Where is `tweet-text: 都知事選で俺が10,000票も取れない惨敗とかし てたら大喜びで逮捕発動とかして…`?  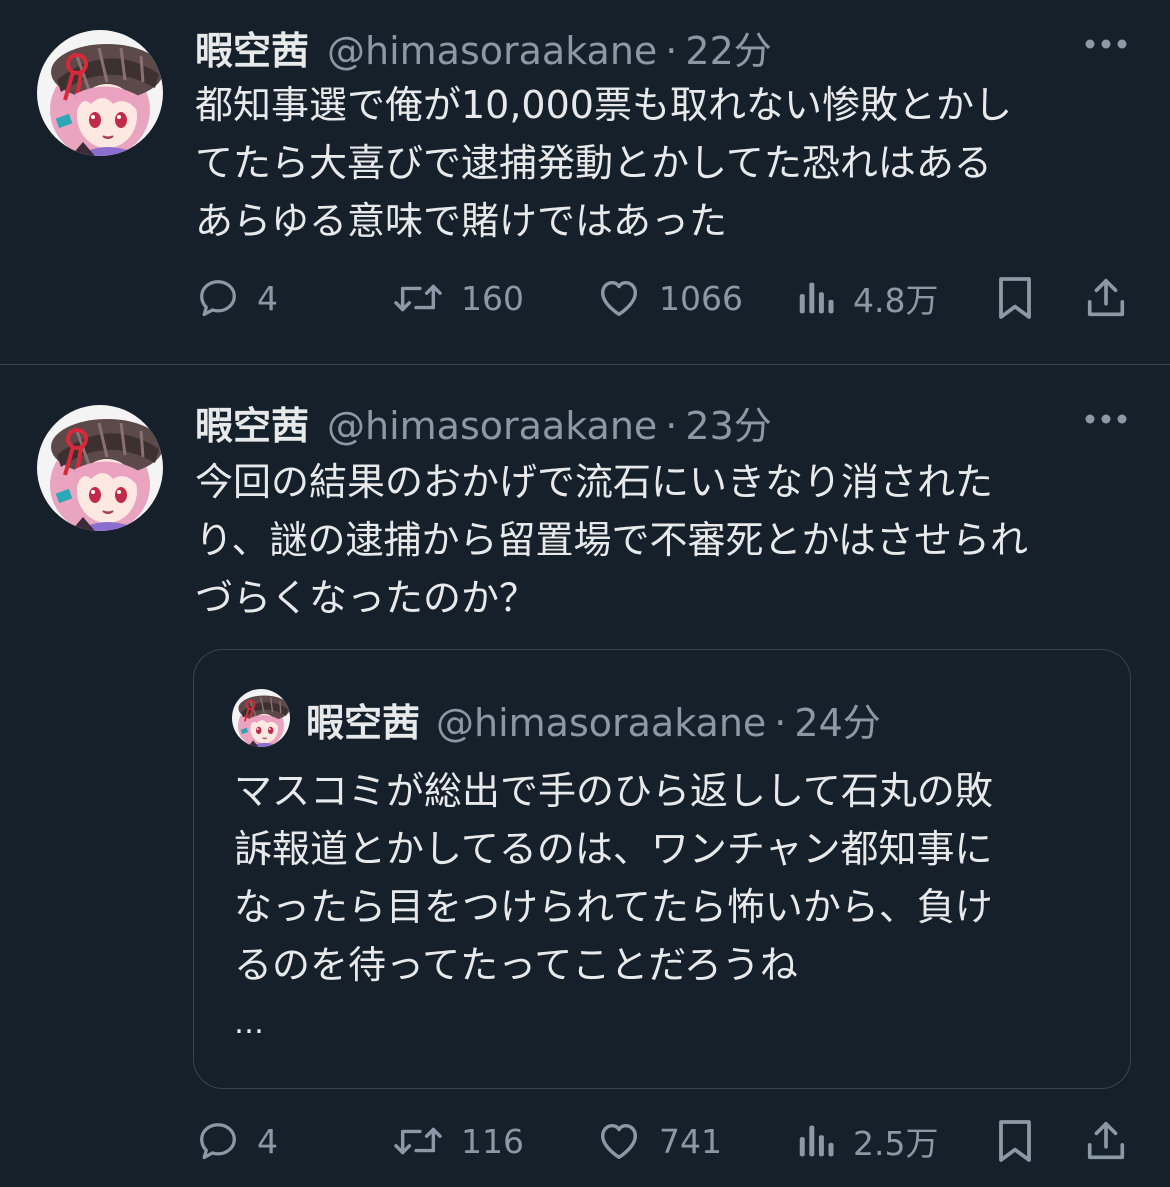 tweet-text: 都知事選で俺が10,000票も取れない惨敗とかし てたら大喜びで逮捕発動とかして… is located at coordinates (603, 163).